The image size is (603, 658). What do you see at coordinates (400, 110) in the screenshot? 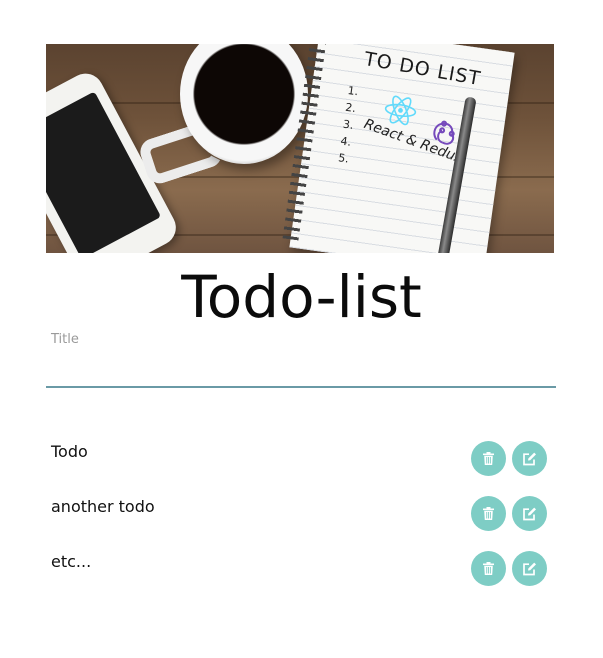
I see `react-logo-icon` at bounding box center [400, 110].